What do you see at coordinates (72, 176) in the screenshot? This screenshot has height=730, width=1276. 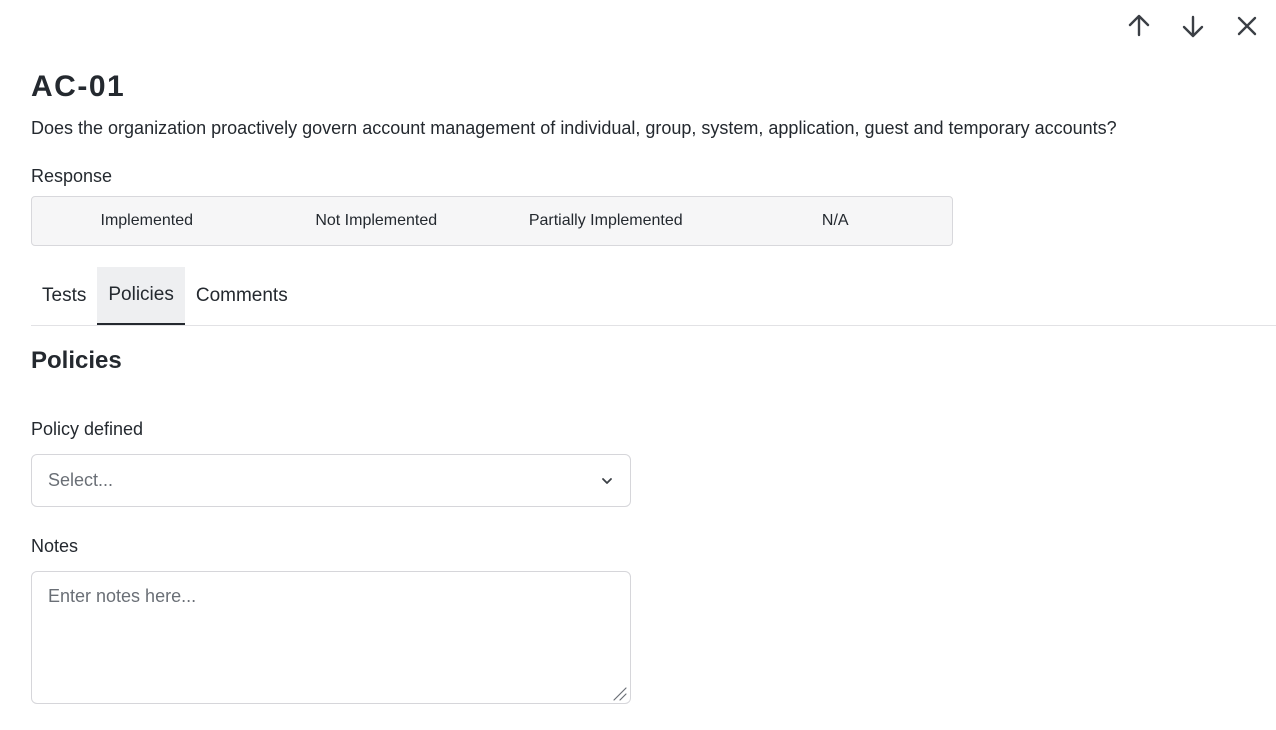 I see `response-label: Response` at bounding box center [72, 176].